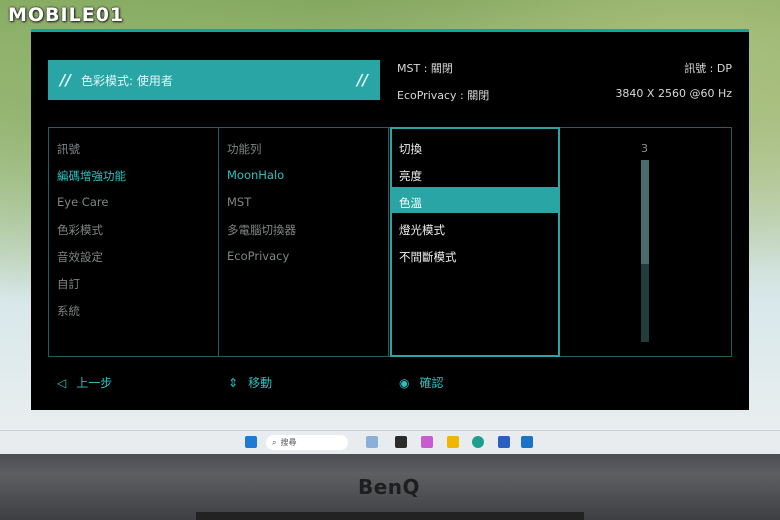 Image resolution: width=780 pixels, height=520 pixels. I want to click on left-arrow-icon: ◁, so click(62, 382).